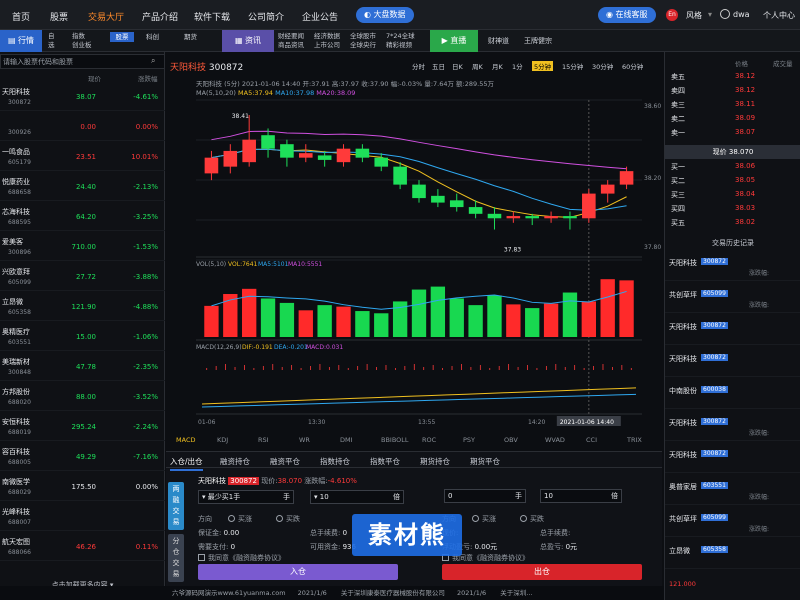  Describe the element at coordinates (393, 593) in the screenshot. I see `ticker-item-2: 关于深圳康泰医疗器械股份有限公司` at that location.